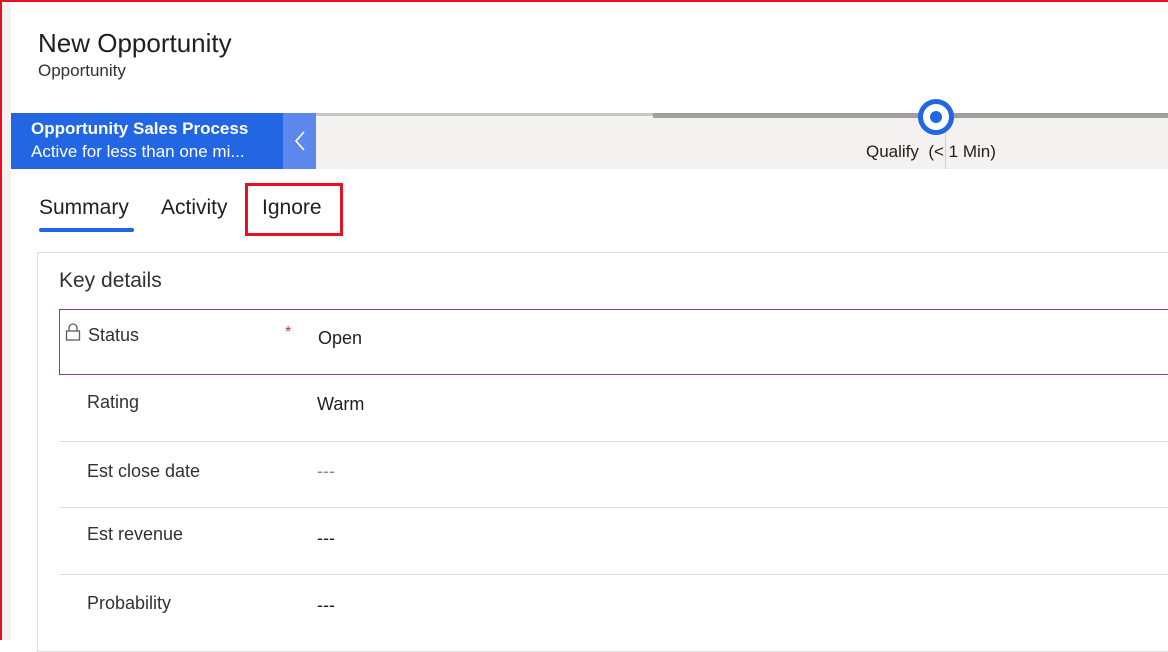 The image size is (1168, 652). What do you see at coordinates (656, 134) in the screenshot?
I see `stage-qualify: Qualify (< 1 Min)` at bounding box center [656, 134].